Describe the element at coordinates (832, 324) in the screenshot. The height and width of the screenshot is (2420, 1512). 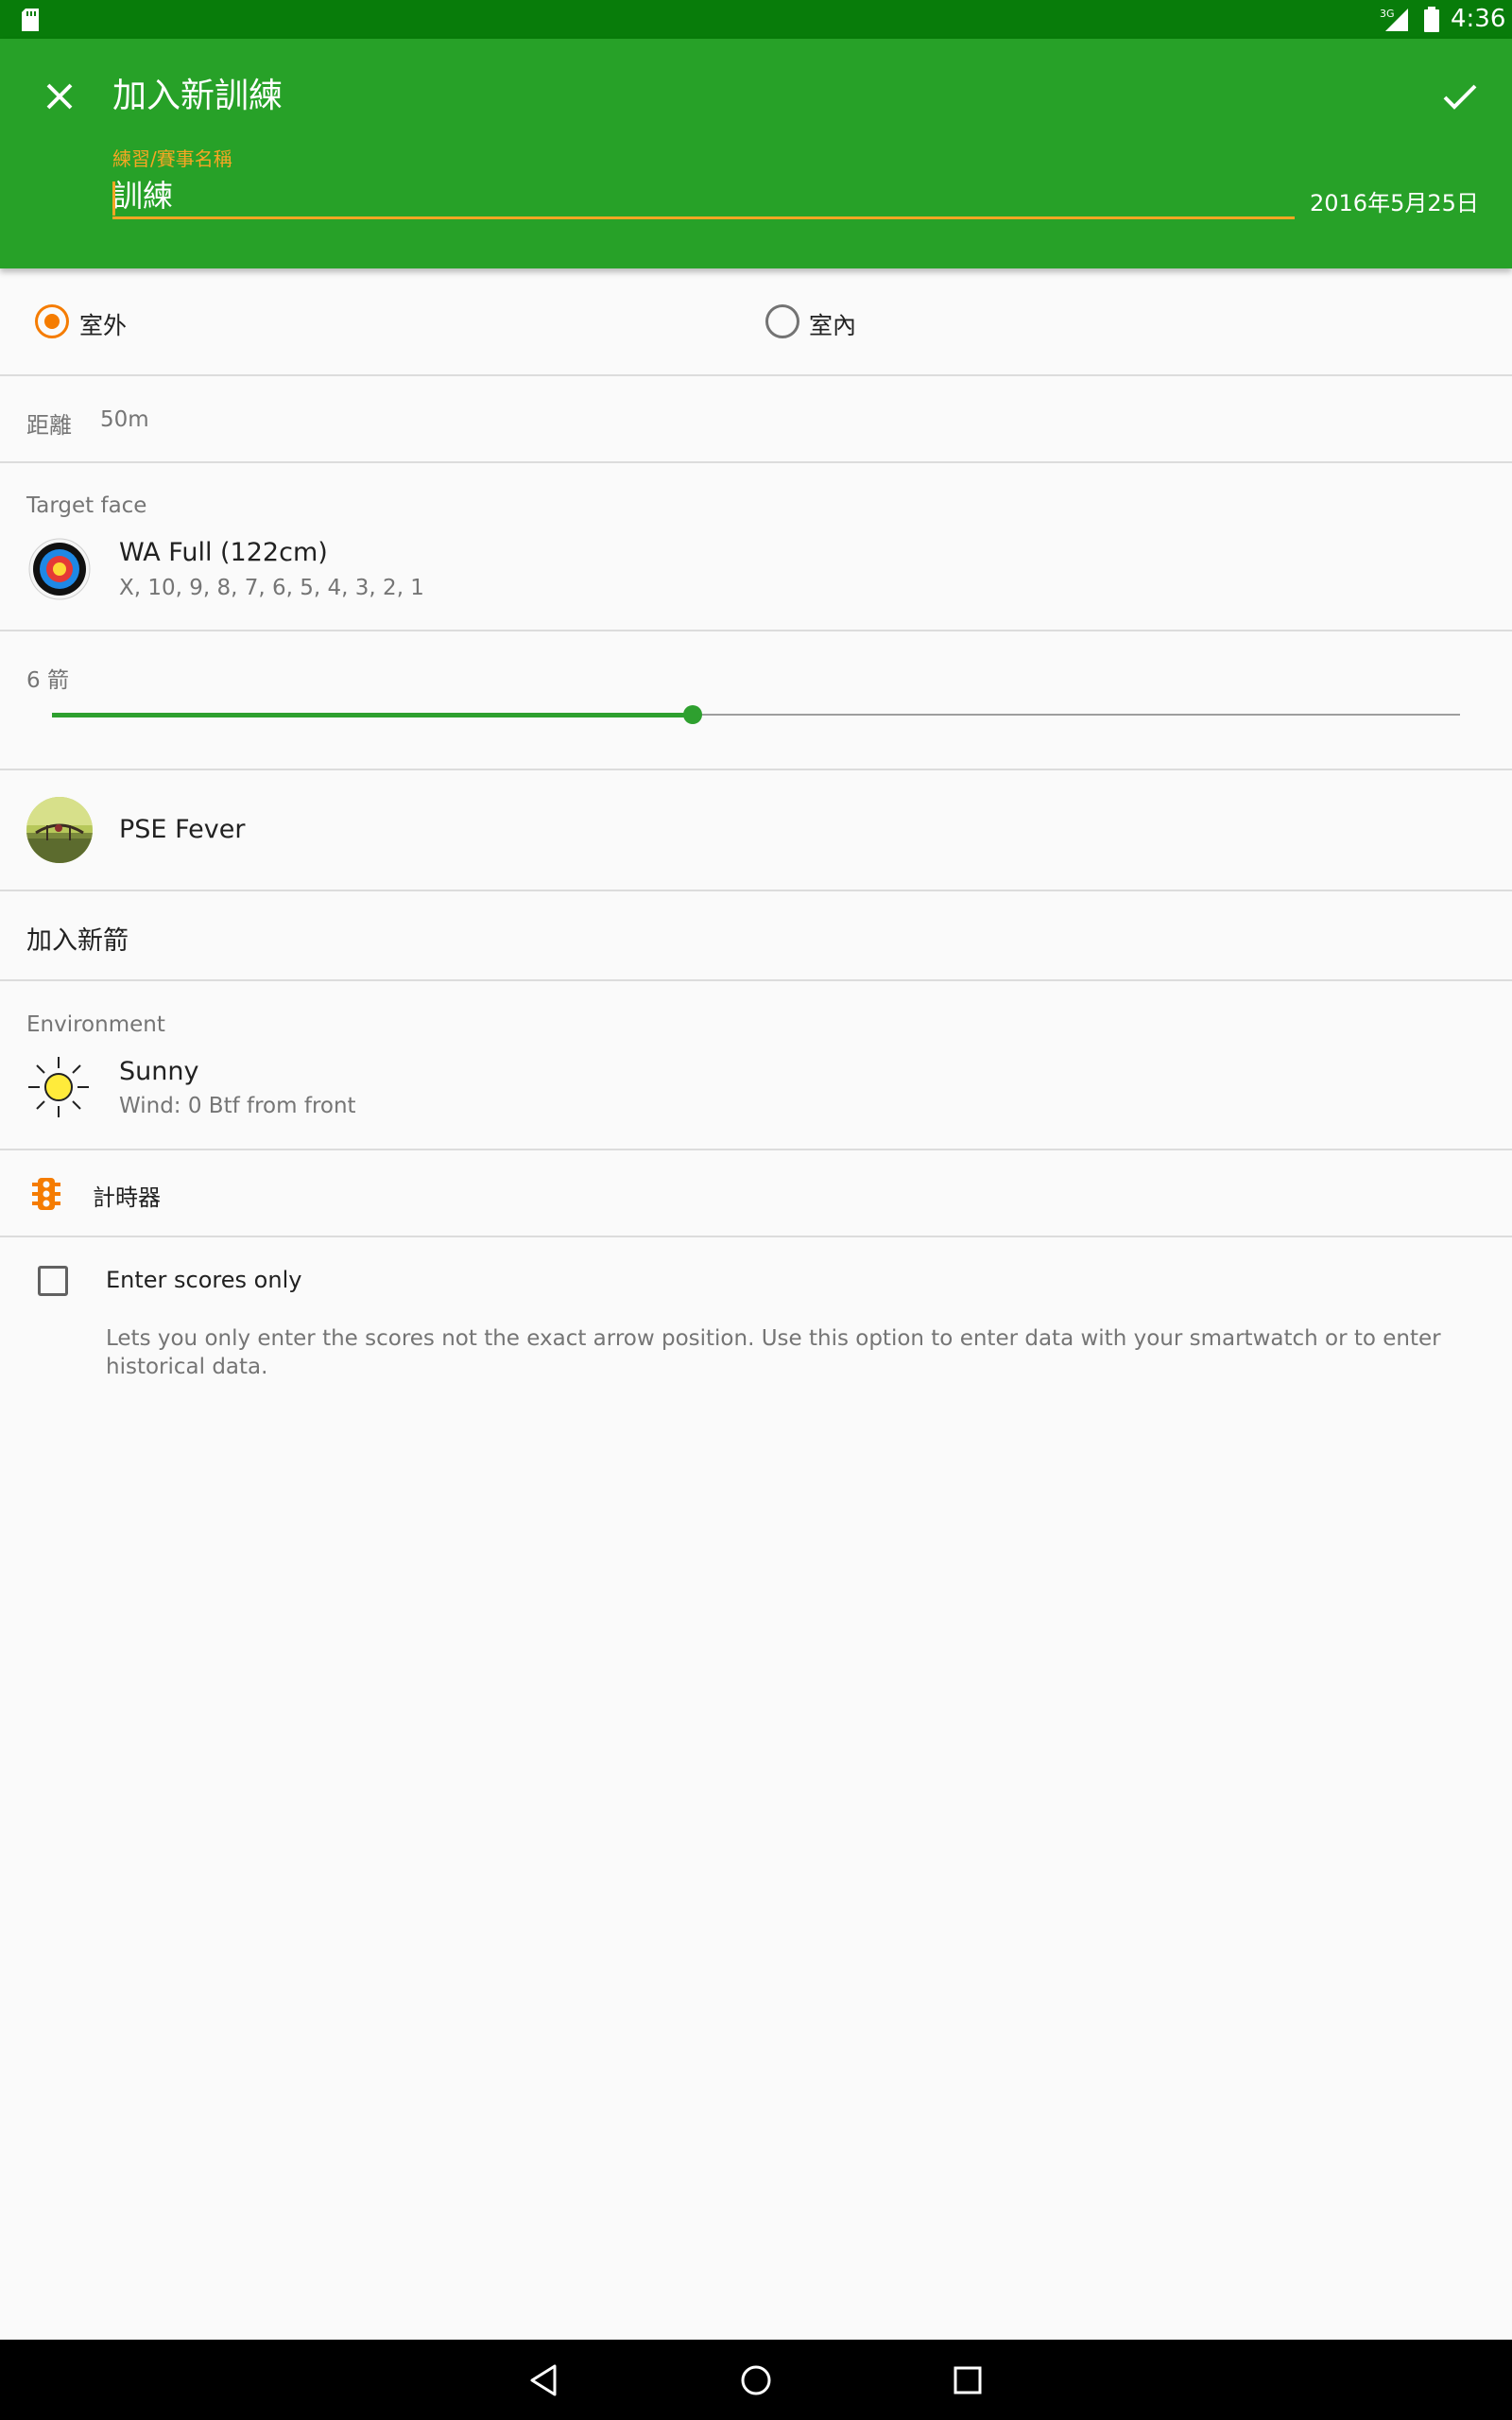
I see `radio-indoor-label: 室內` at that location.